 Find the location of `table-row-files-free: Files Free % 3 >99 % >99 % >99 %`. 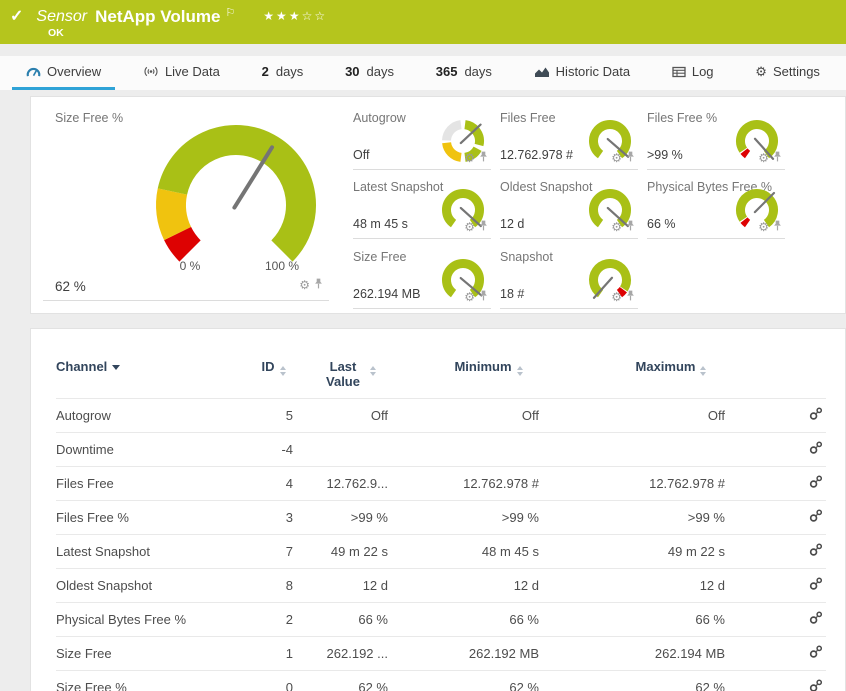

table-row-files-free: Files Free % 3 >99 % >99 % >99 % is located at coordinates (441, 517).